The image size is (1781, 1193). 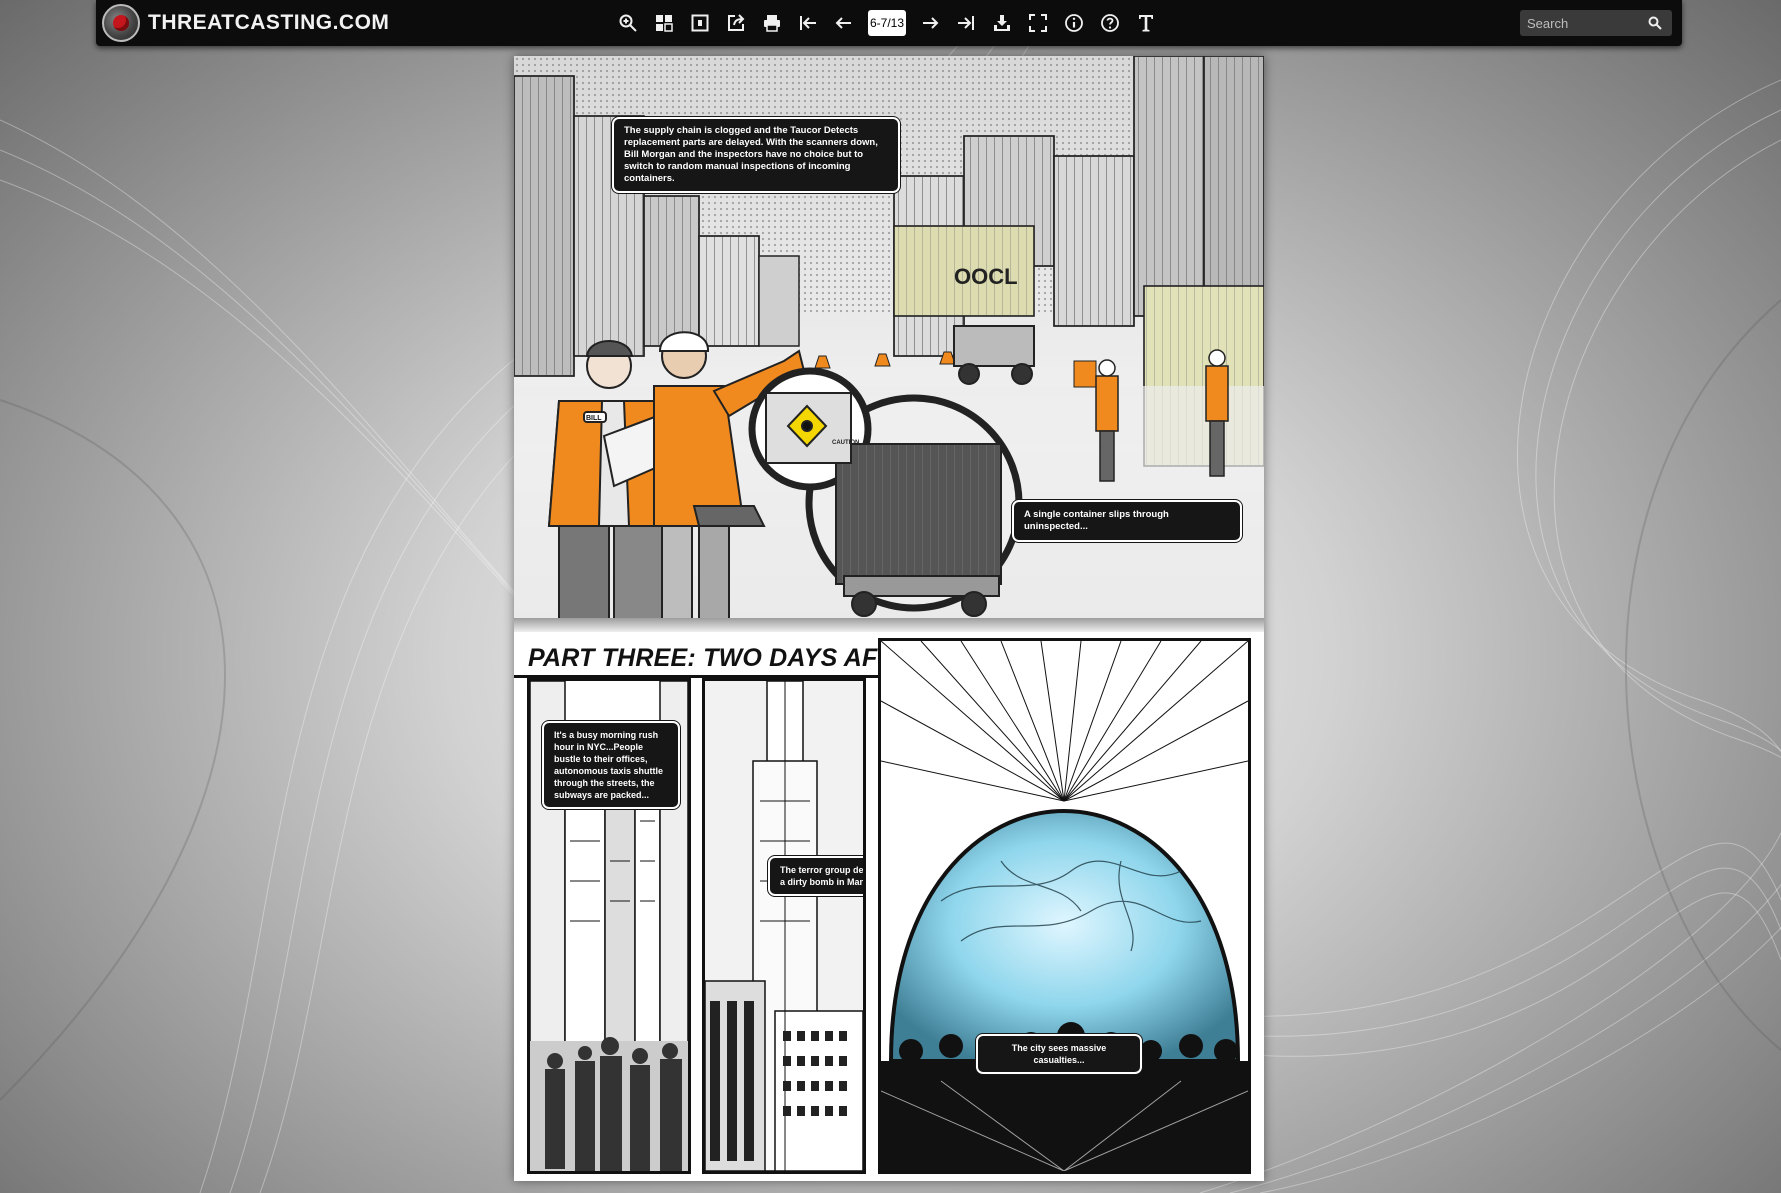 I want to click on search-box, so click(x=1596, y=23).